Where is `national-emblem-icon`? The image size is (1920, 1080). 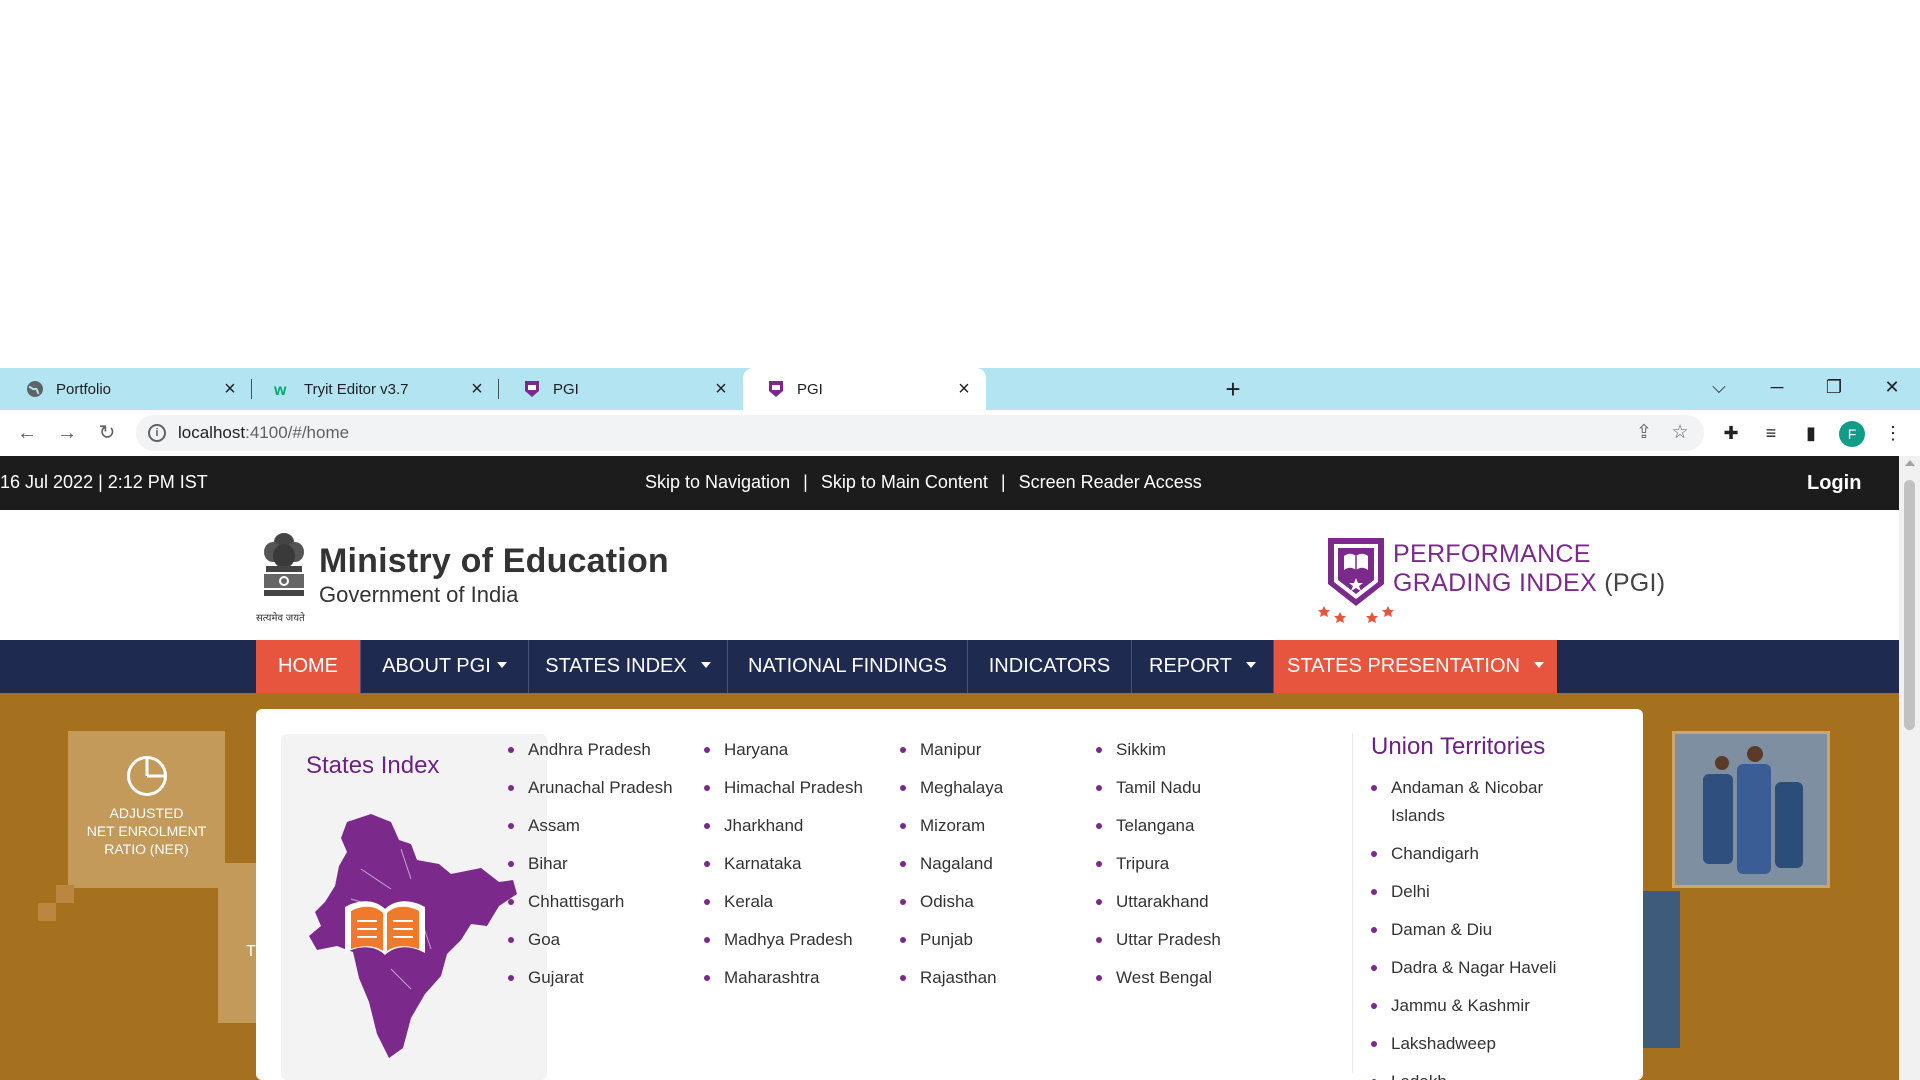 national-emblem-icon is located at coordinates (284, 571).